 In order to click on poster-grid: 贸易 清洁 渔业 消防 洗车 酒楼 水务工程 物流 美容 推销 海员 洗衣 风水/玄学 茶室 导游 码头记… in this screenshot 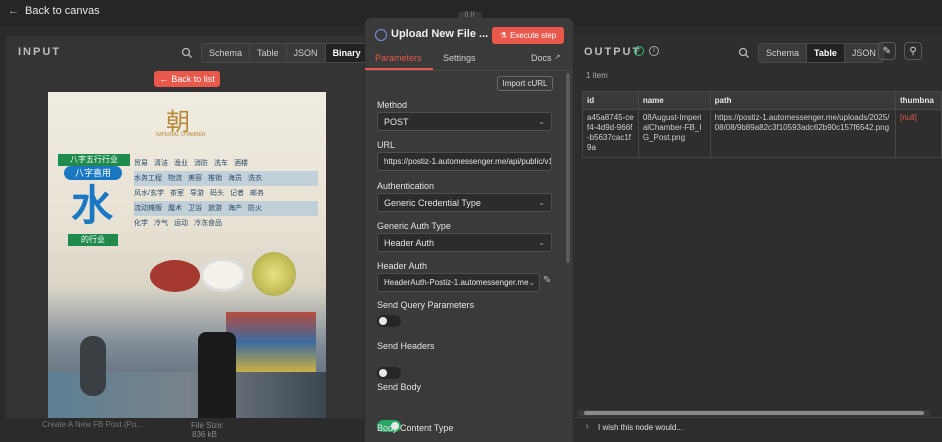, I will do `click(226, 193)`.